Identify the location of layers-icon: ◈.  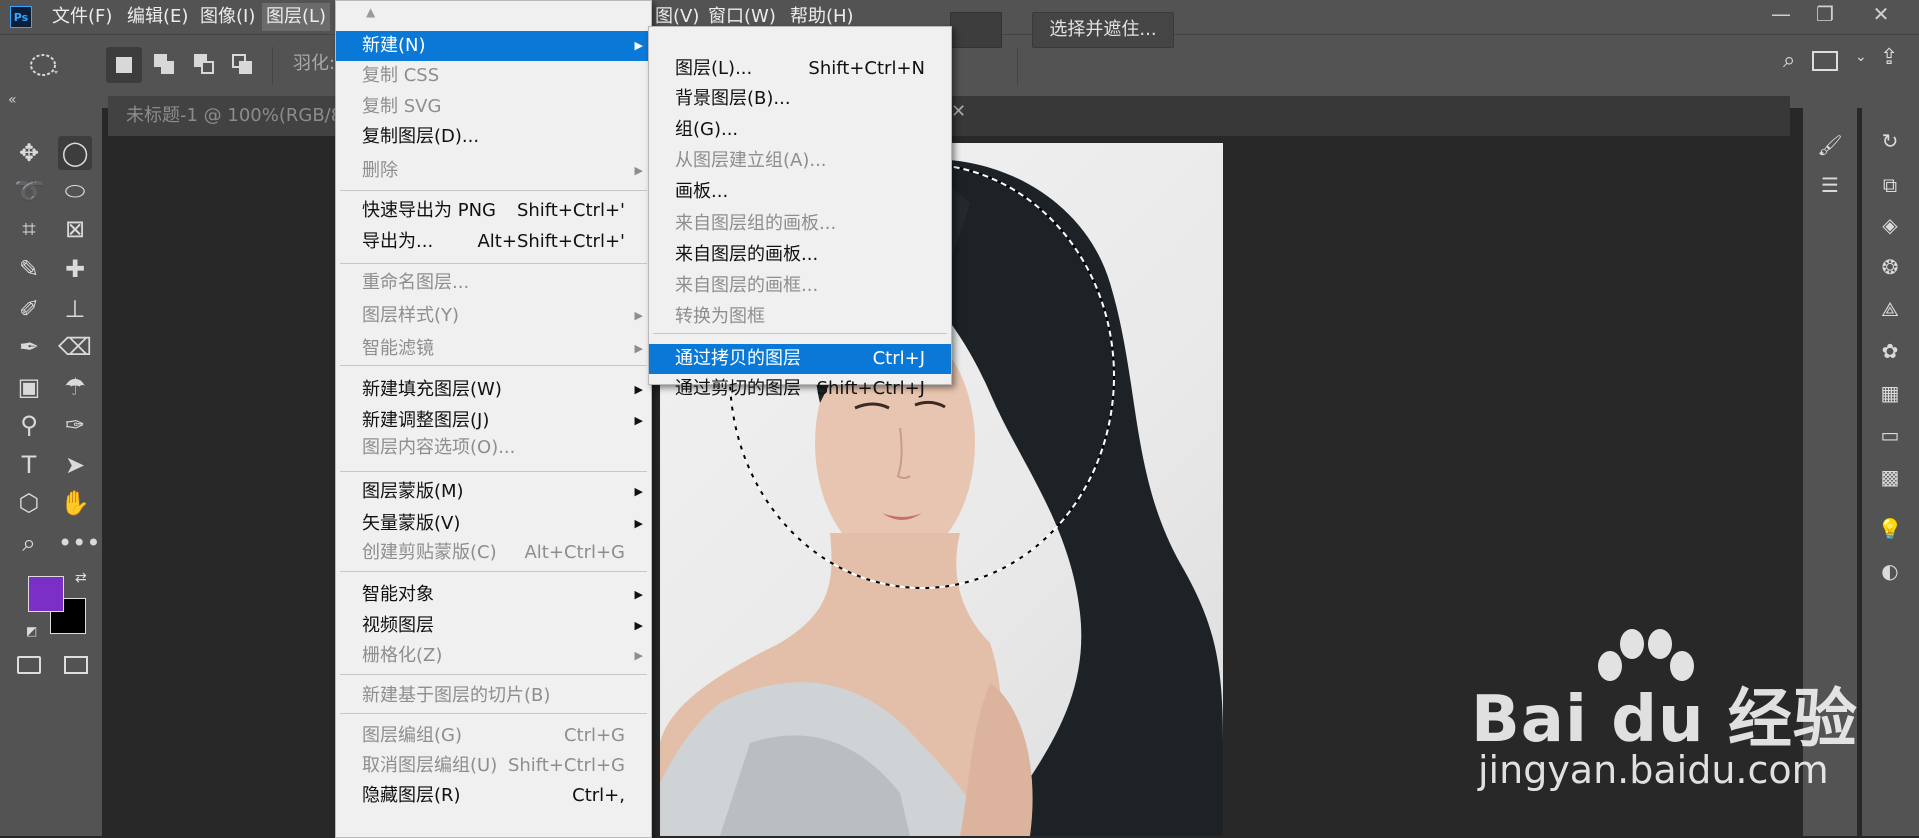
(1890, 225).